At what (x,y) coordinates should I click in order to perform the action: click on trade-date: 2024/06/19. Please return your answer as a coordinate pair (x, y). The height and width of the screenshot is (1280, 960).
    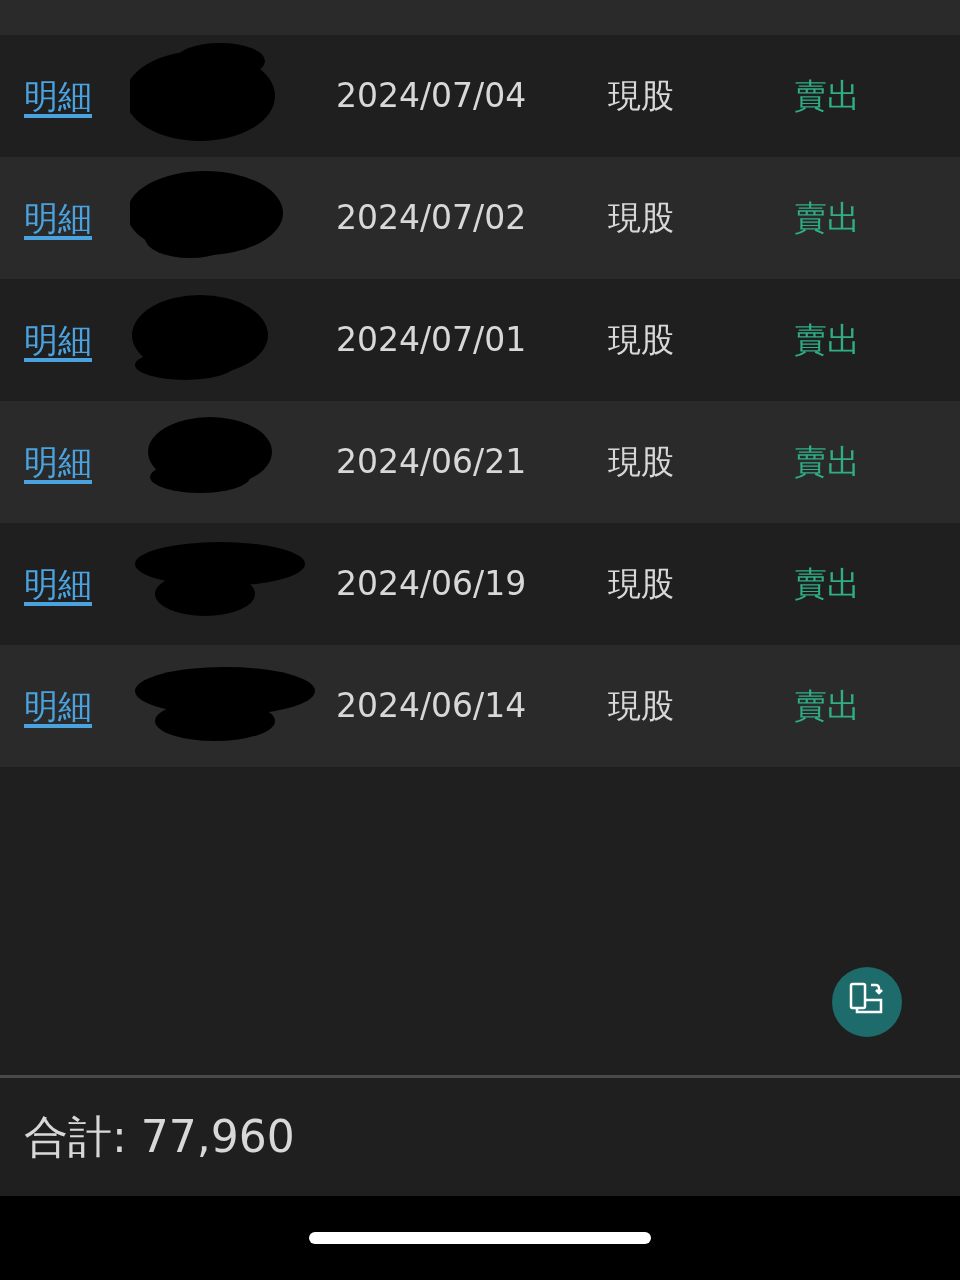
    Looking at the image, I should click on (432, 584).